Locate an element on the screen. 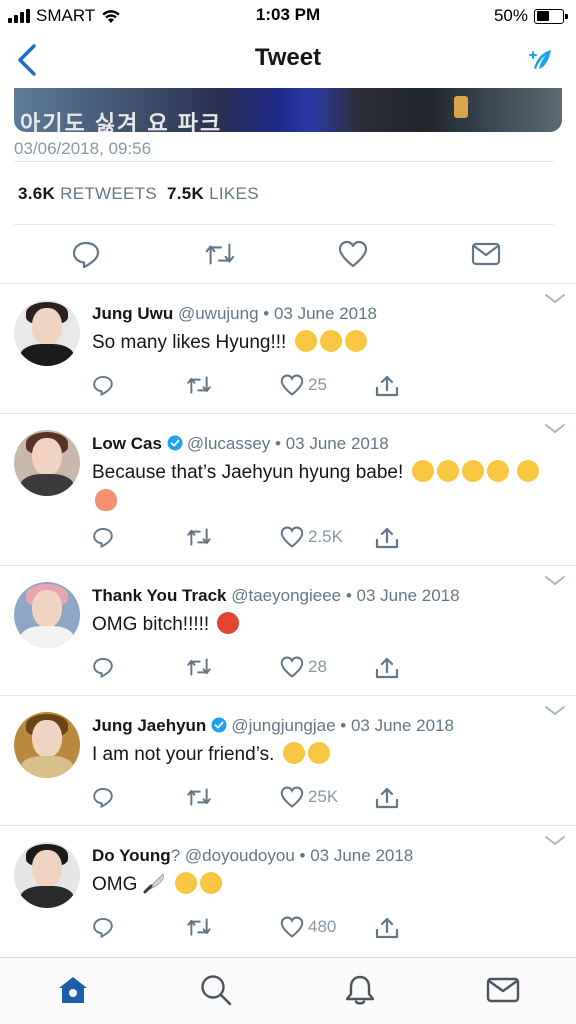 The height and width of the screenshot is (1024, 576). reply-header: Low Cas @lucassey • 03 June 2018 is located at coordinates (240, 444).